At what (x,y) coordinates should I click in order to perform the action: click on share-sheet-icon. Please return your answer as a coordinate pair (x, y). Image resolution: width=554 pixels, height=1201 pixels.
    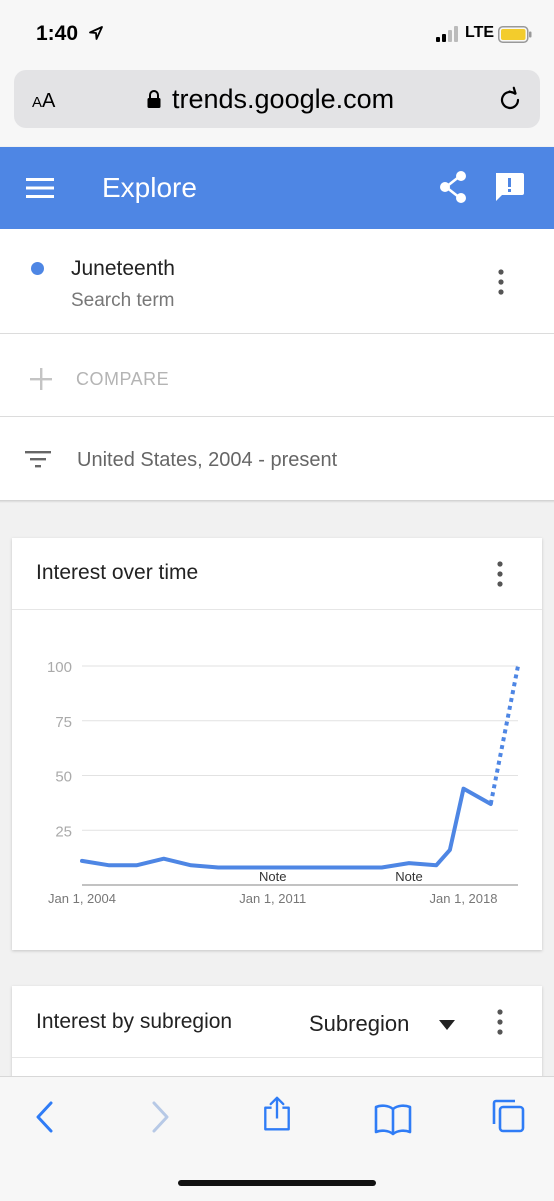
    Looking at the image, I should click on (277, 1114).